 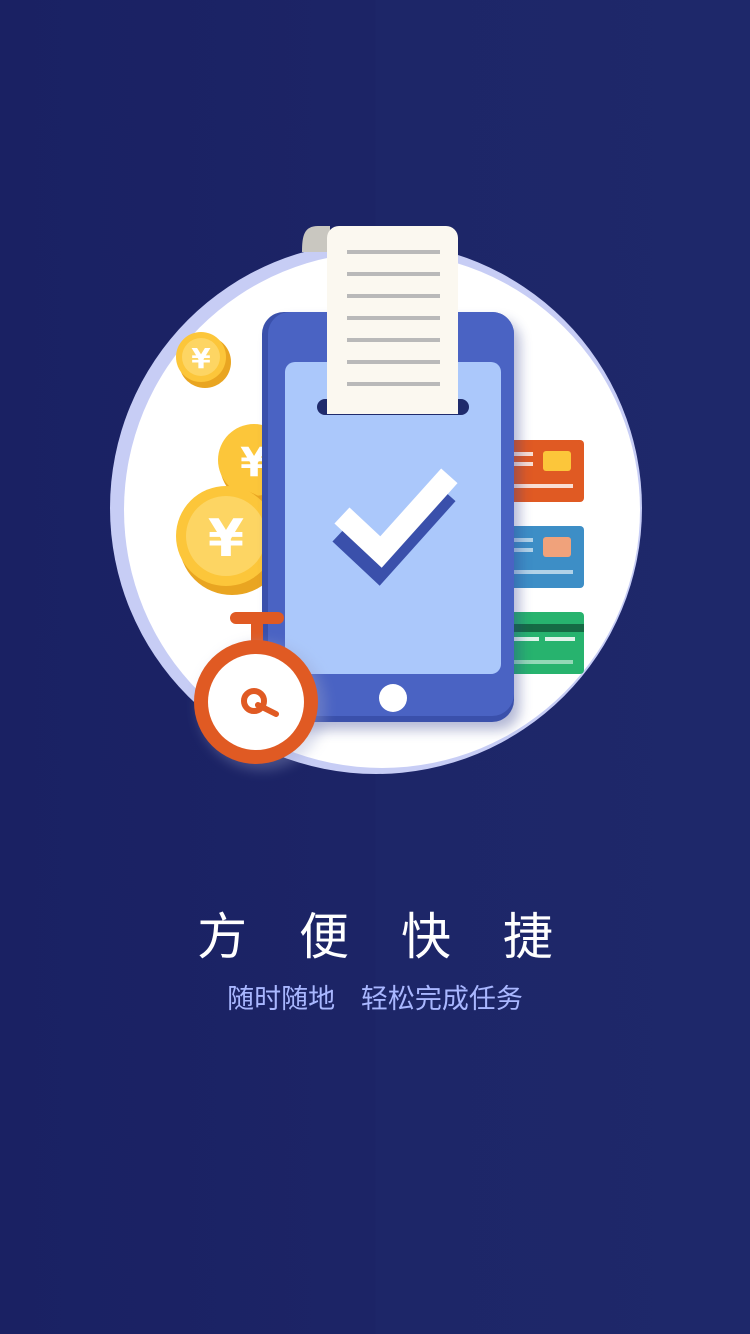 What do you see at coordinates (384, 937) in the screenshot?
I see `onboarding-title: 方 便 快 捷` at bounding box center [384, 937].